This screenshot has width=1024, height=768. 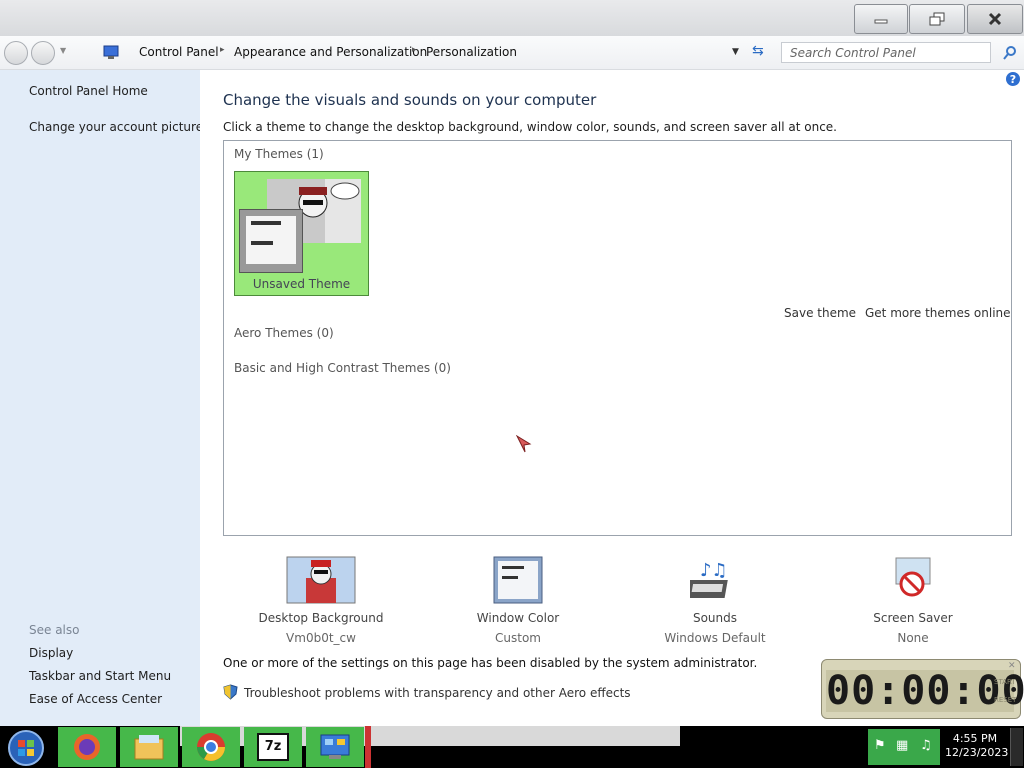 What do you see at coordinates (279, 154) in the screenshot?
I see `my-themes-group-label: My Themes (1)` at bounding box center [279, 154].